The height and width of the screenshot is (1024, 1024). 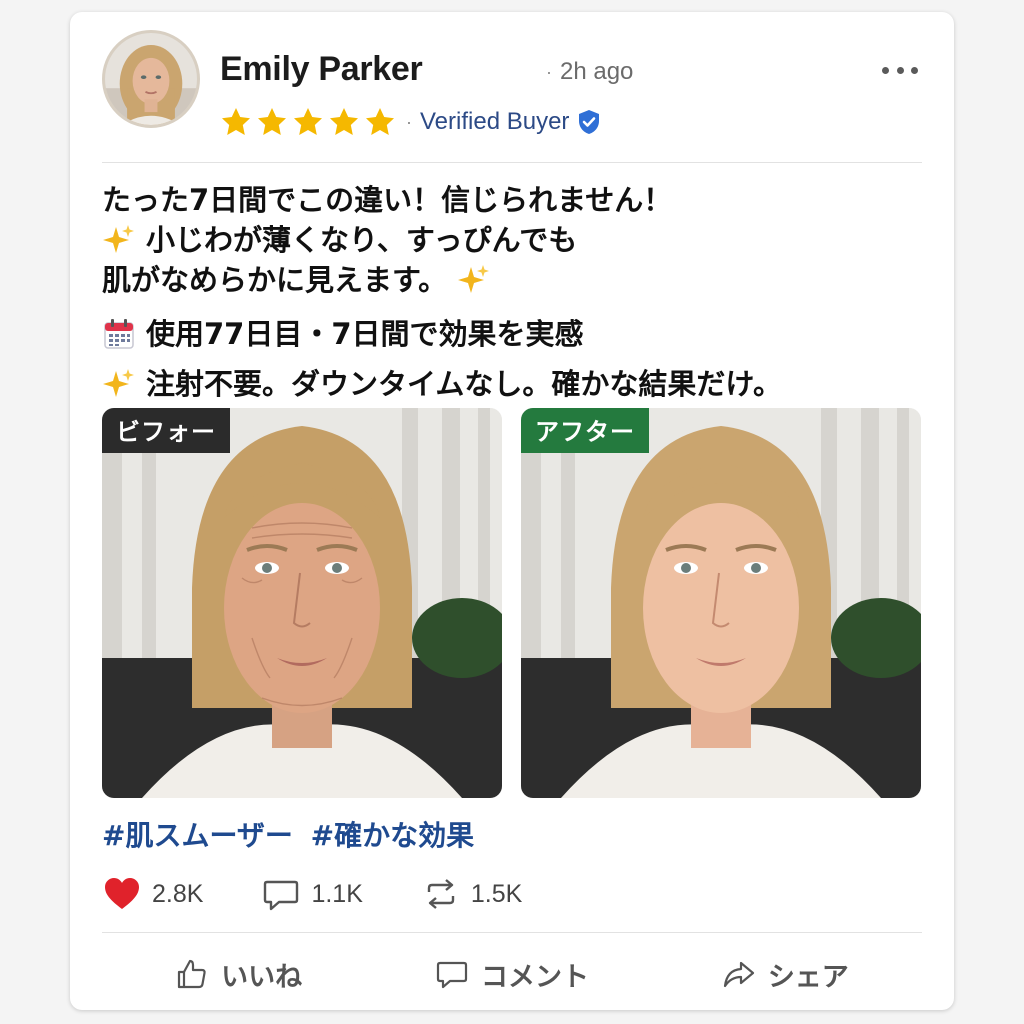 I want to click on shares-stat: 1.5K, so click(x=471, y=894).